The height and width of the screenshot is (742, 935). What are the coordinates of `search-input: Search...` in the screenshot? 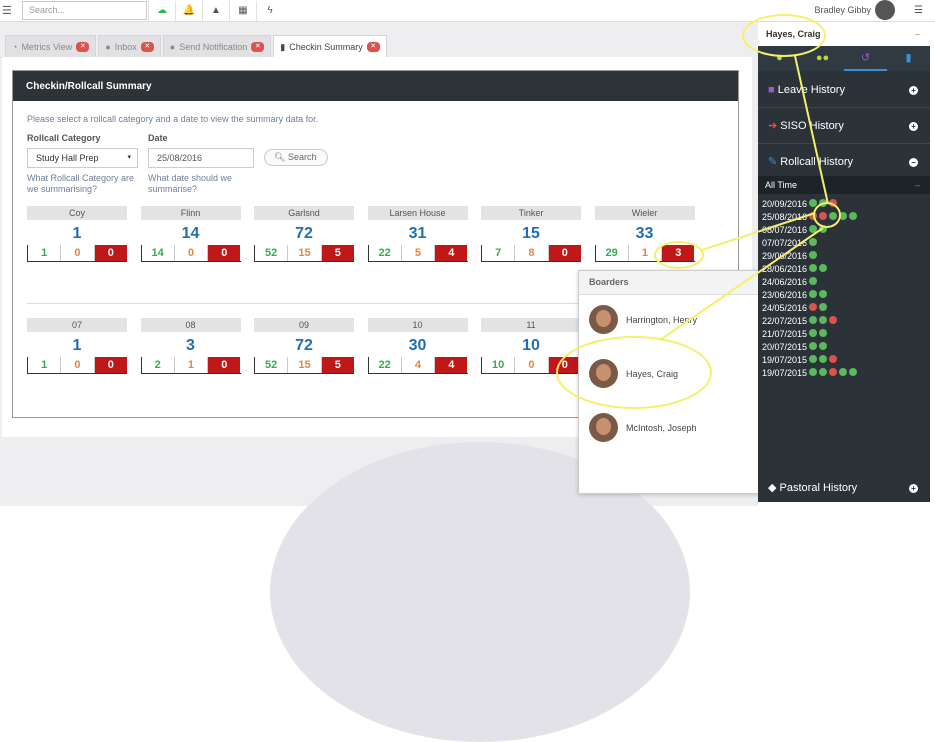 It's located at (84, 10).